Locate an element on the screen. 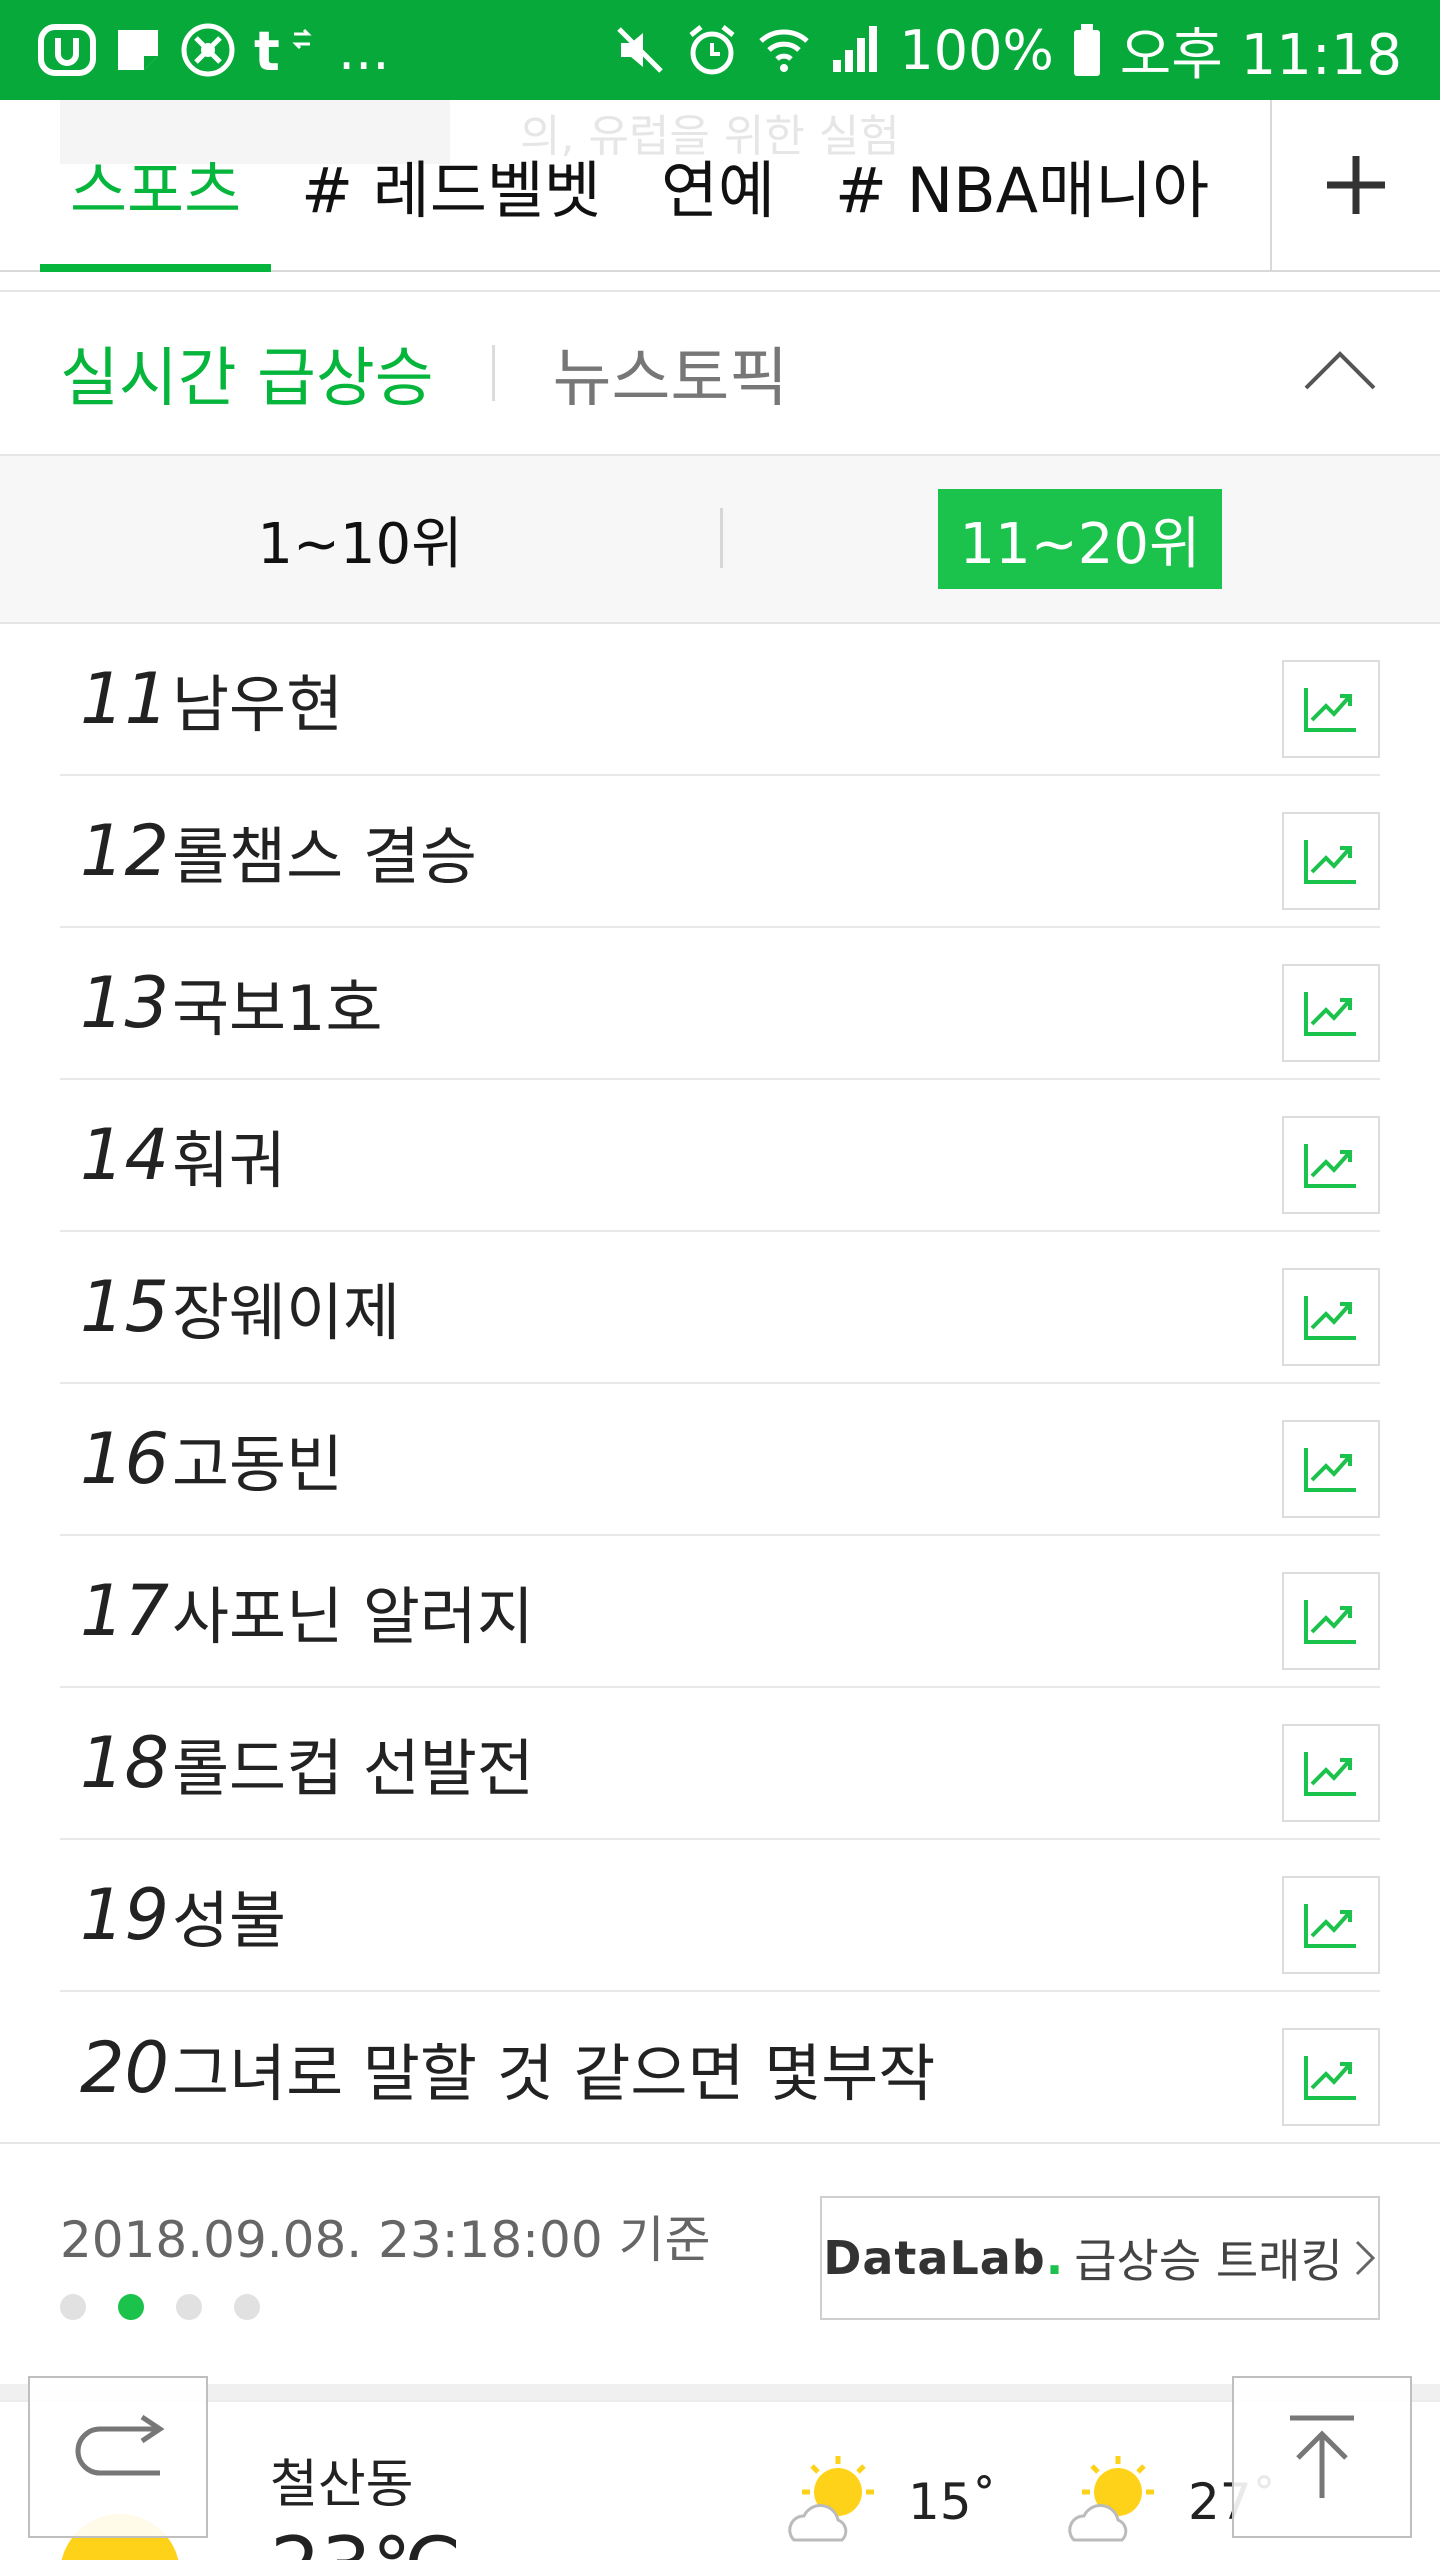  trending-term: 고동빈 is located at coordinates (258, 1464).